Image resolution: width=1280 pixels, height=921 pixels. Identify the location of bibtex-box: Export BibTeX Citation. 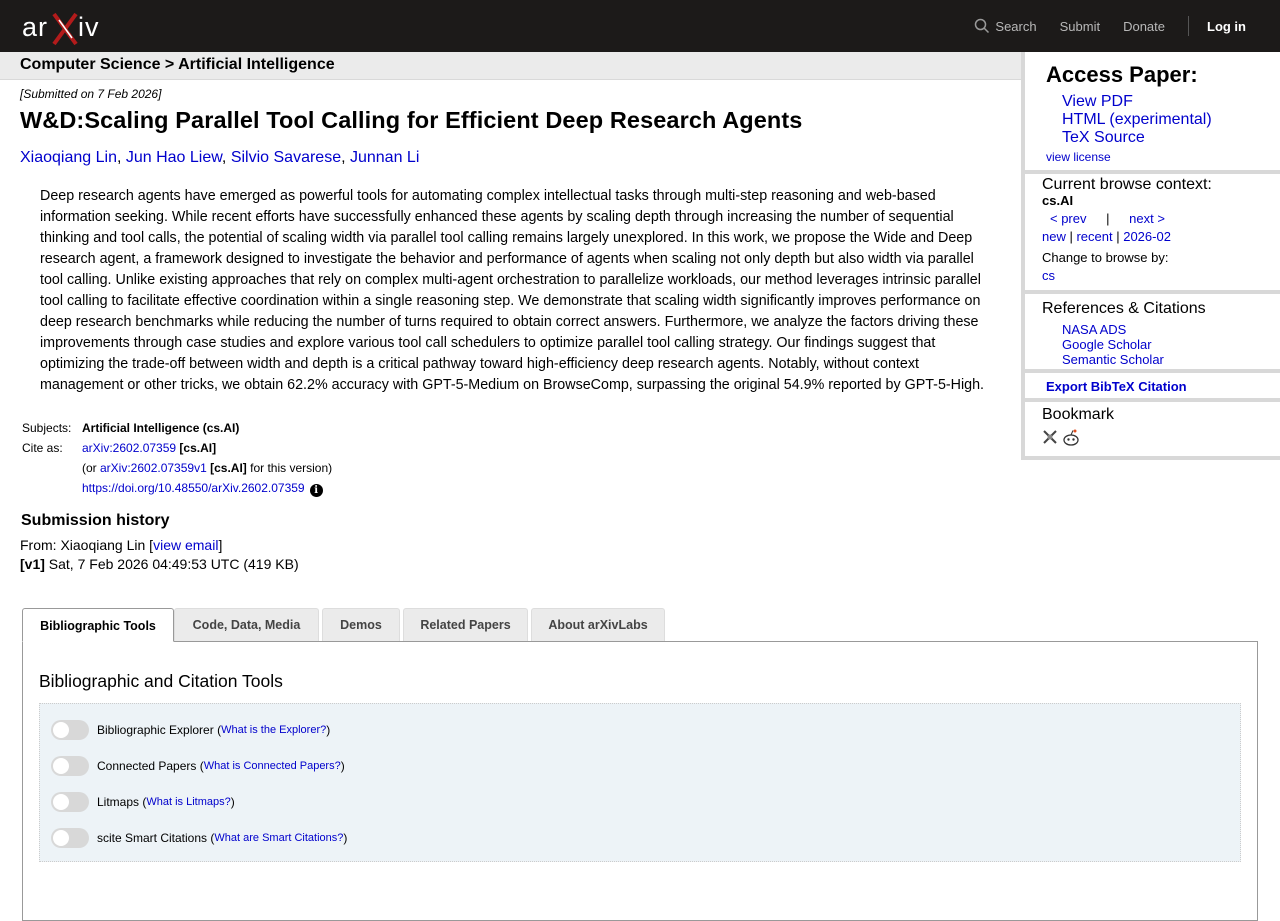
(1152, 385).